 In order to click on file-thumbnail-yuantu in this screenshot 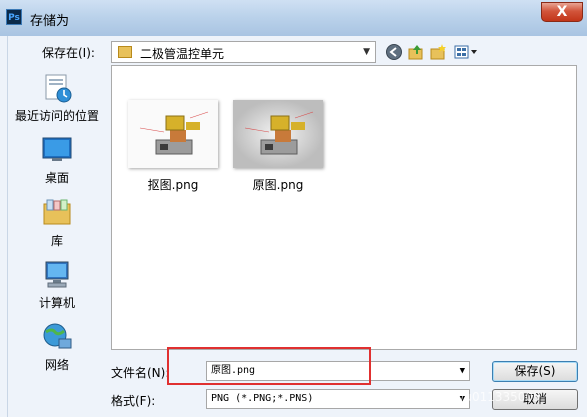, I will do `click(278, 134)`.